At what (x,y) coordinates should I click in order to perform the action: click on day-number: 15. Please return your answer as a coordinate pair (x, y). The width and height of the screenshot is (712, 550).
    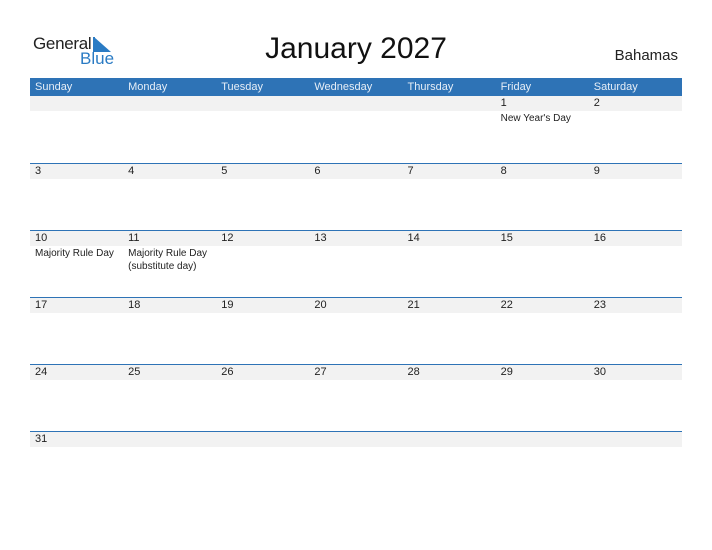
    Looking at the image, I should click on (506, 238).